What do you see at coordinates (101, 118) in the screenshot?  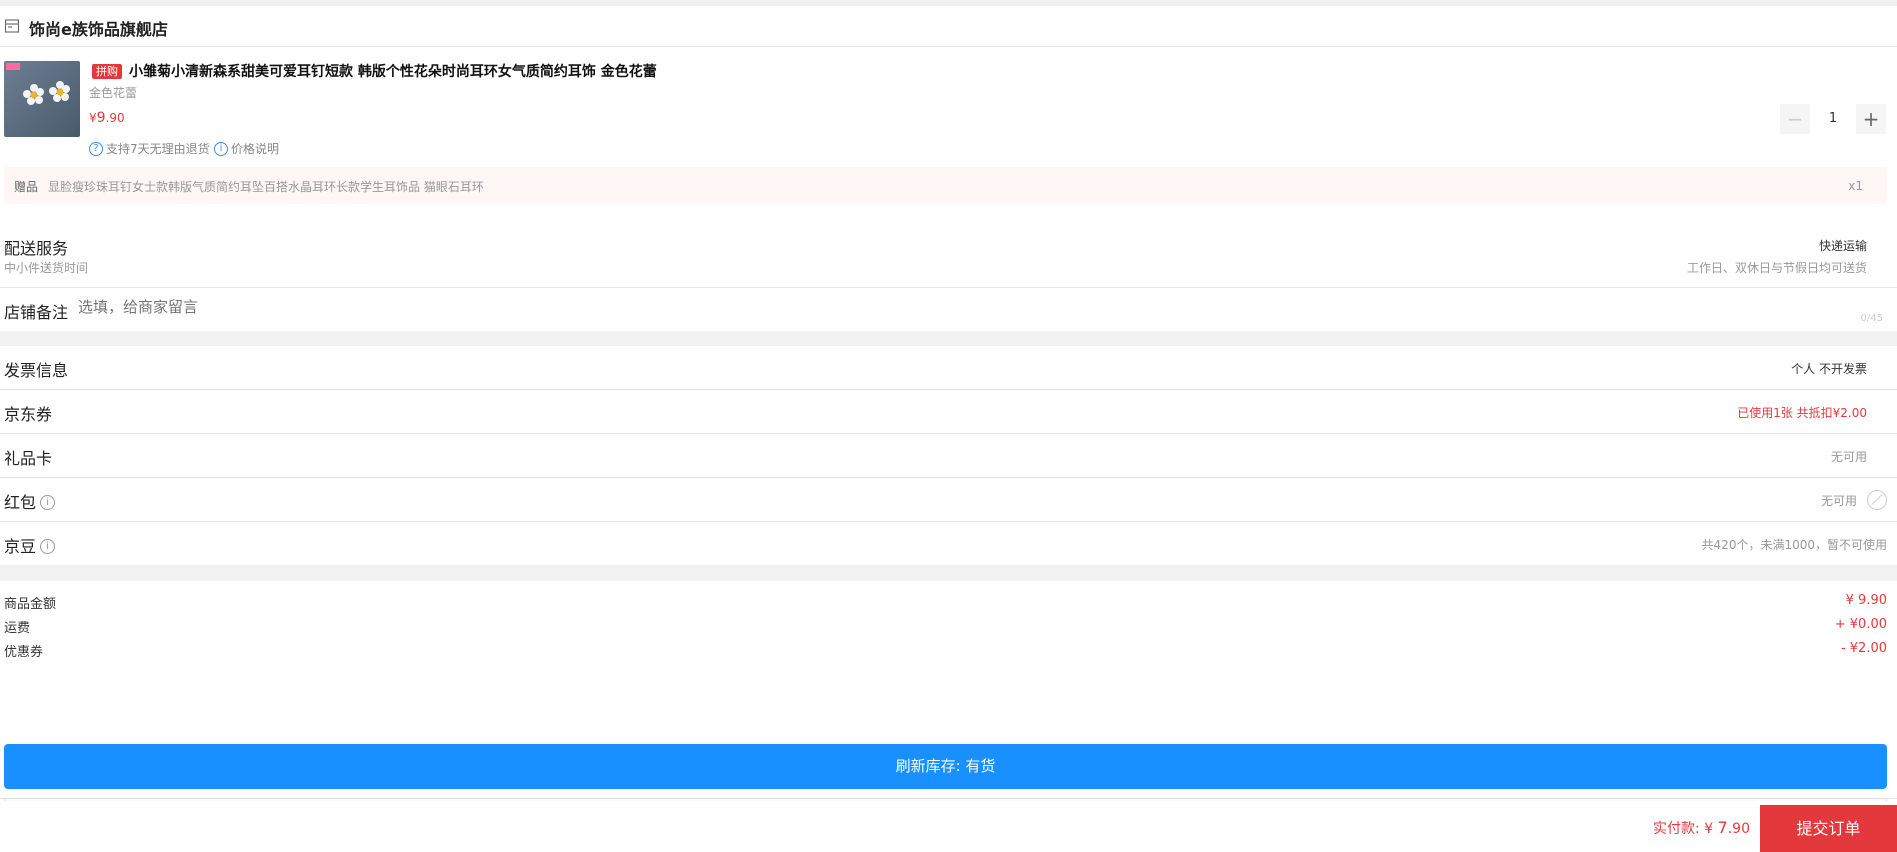 I see `price-integer: 9` at bounding box center [101, 118].